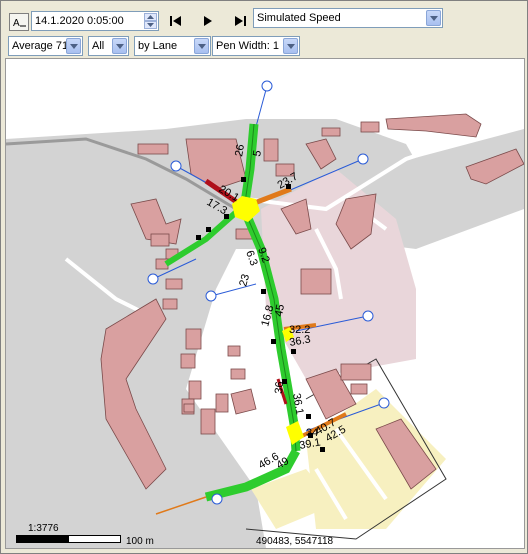 The image size is (528, 554). Describe the element at coordinates (295, 541) in the screenshot. I see `coordinates-readout: 490483, 5547118` at that location.